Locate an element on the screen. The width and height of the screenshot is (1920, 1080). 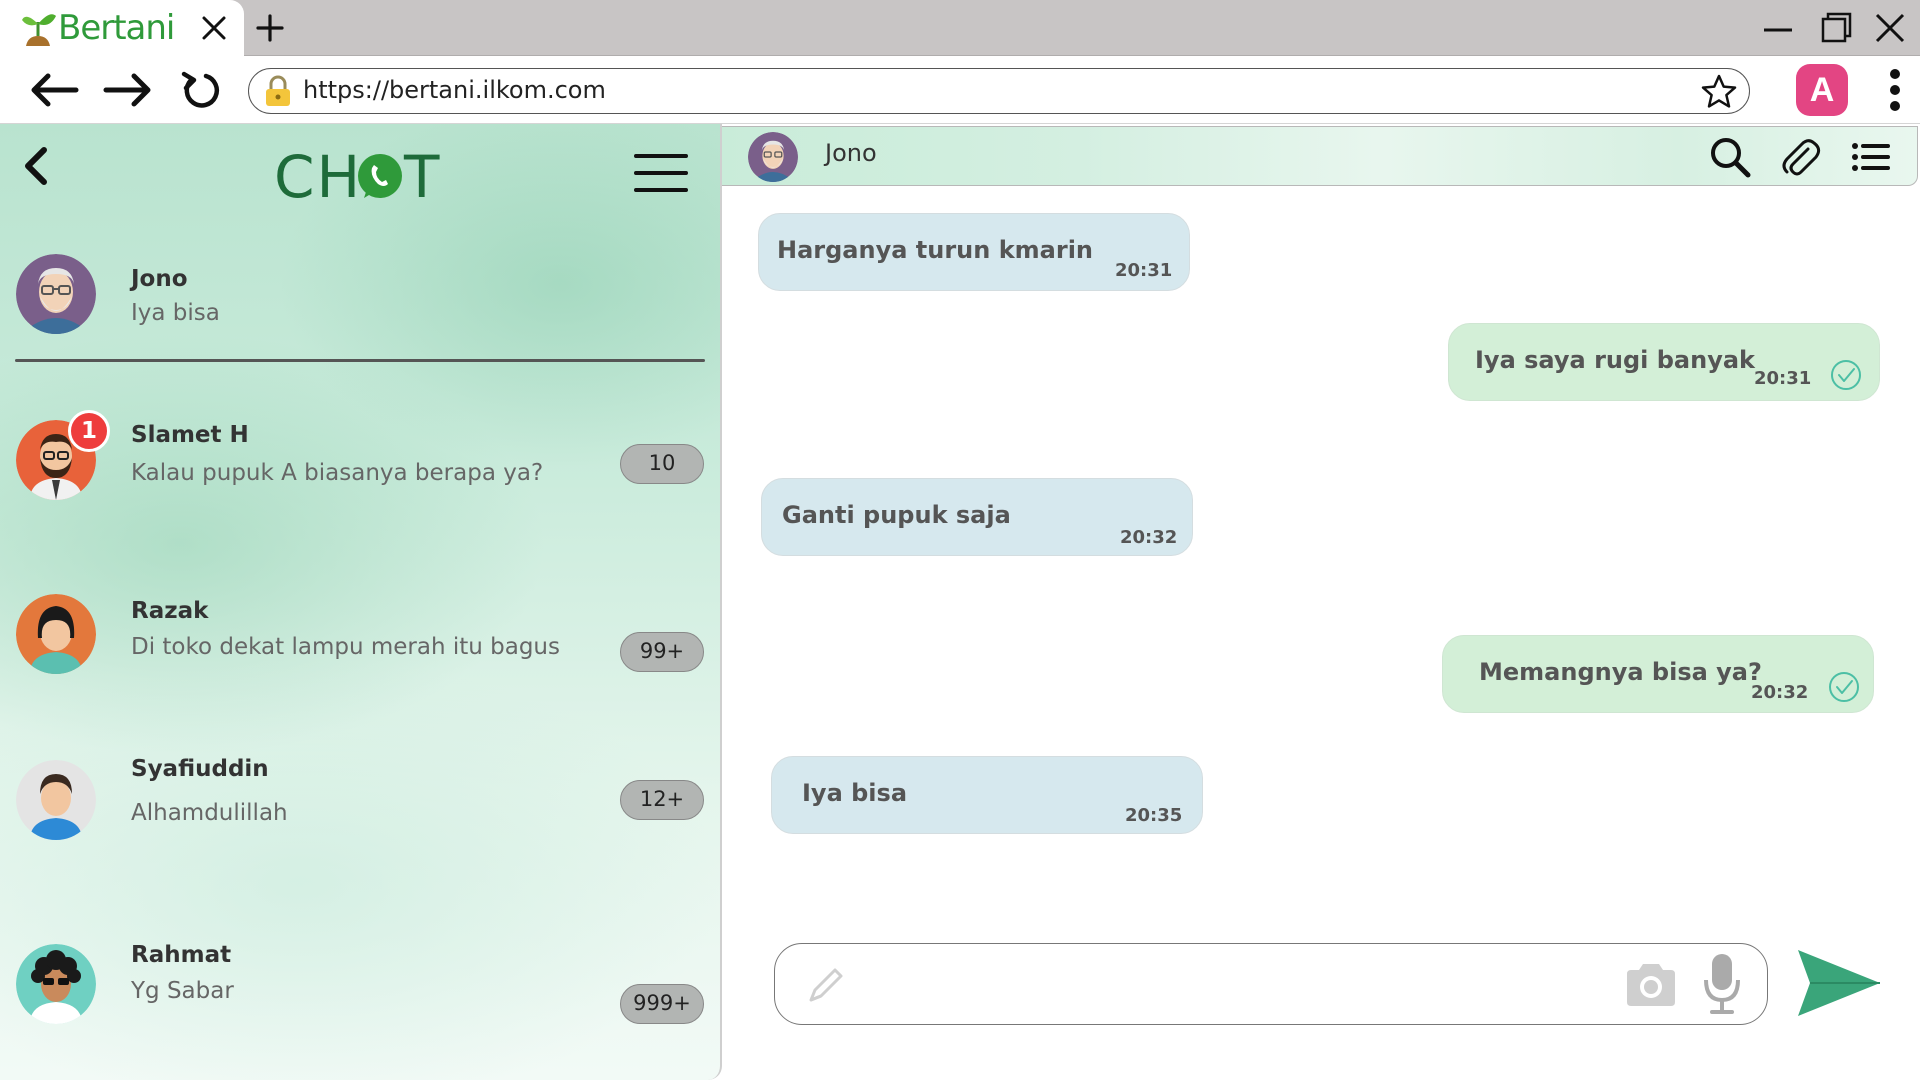
young-man-avatar-icon is located at coordinates (56, 800).